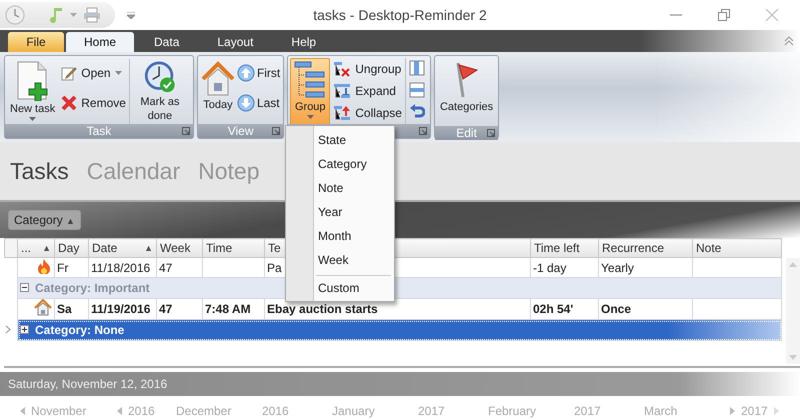  I want to click on ribbon-button: Today, so click(218, 92).